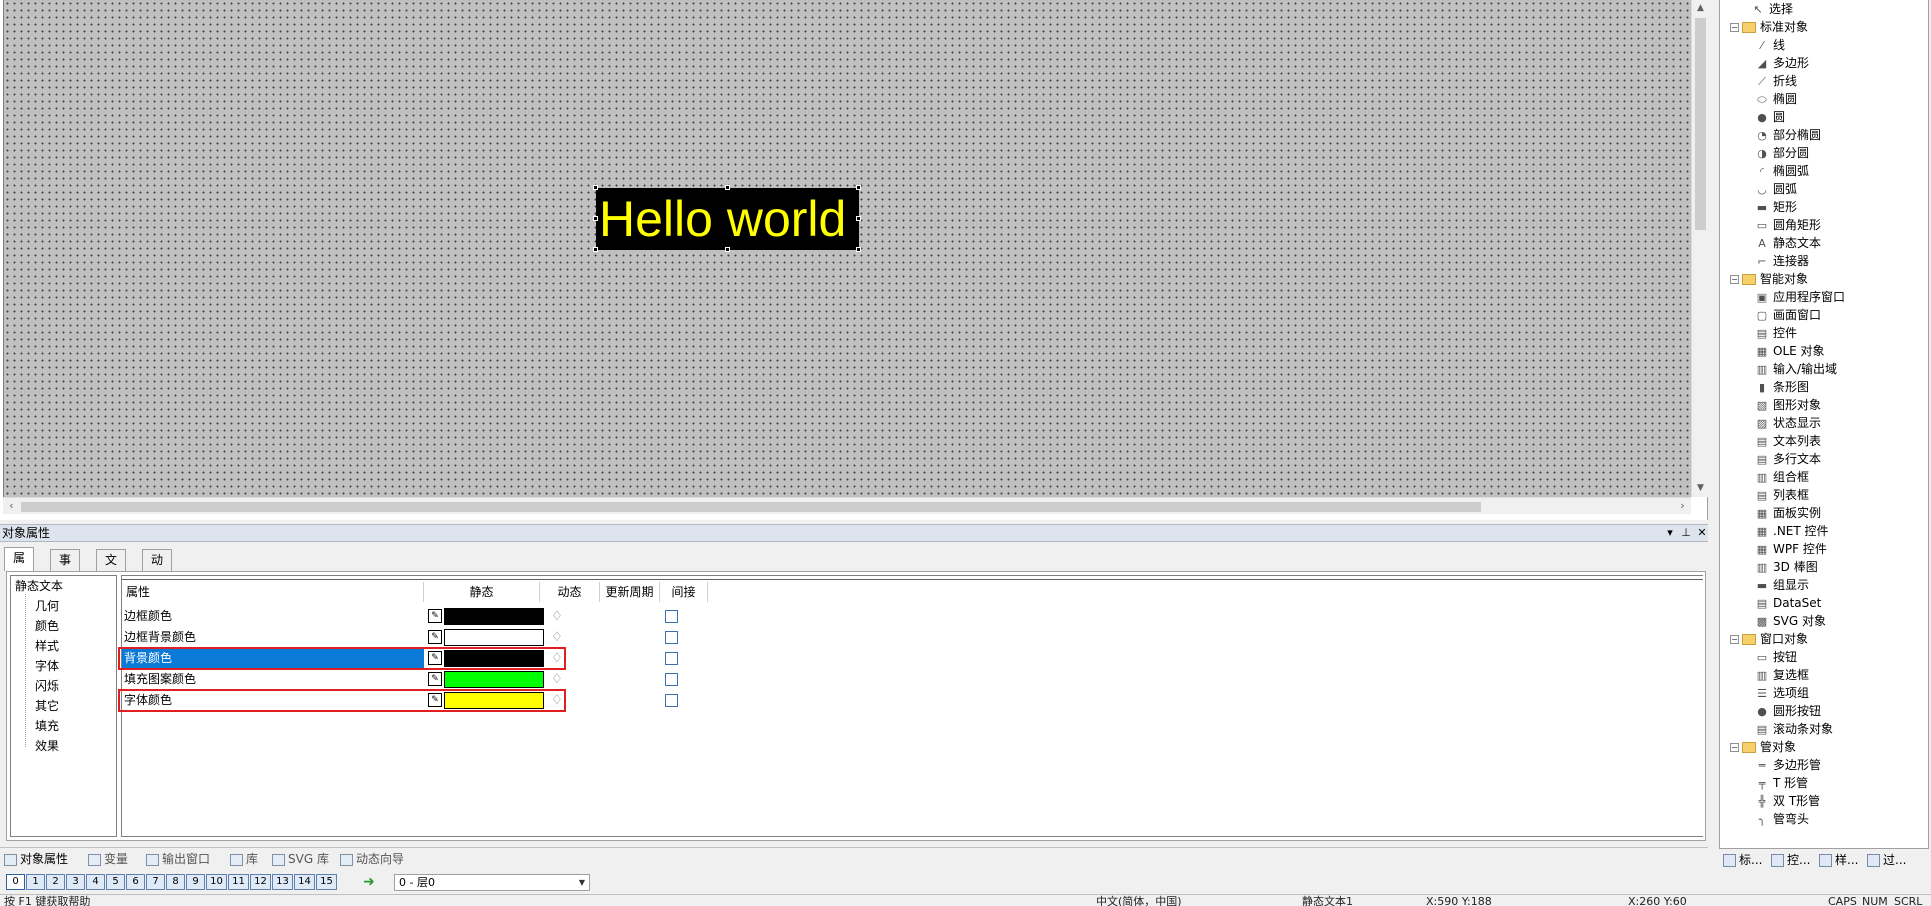 This screenshot has width=1931, height=906. What do you see at coordinates (195, 882) in the screenshot?
I see `layer-button: 9` at bounding box center [195, 882].